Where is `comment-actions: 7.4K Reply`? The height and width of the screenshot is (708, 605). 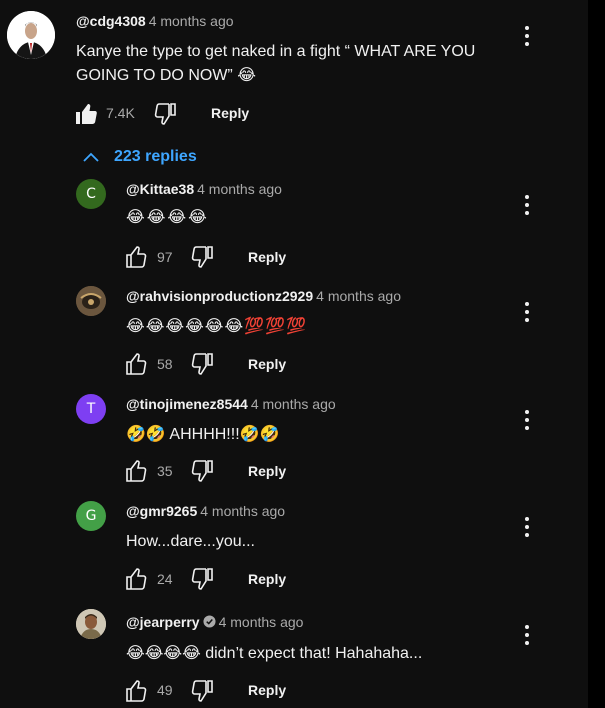 comment-actions: 7.4K Reply is located at coordinates (174, 114).